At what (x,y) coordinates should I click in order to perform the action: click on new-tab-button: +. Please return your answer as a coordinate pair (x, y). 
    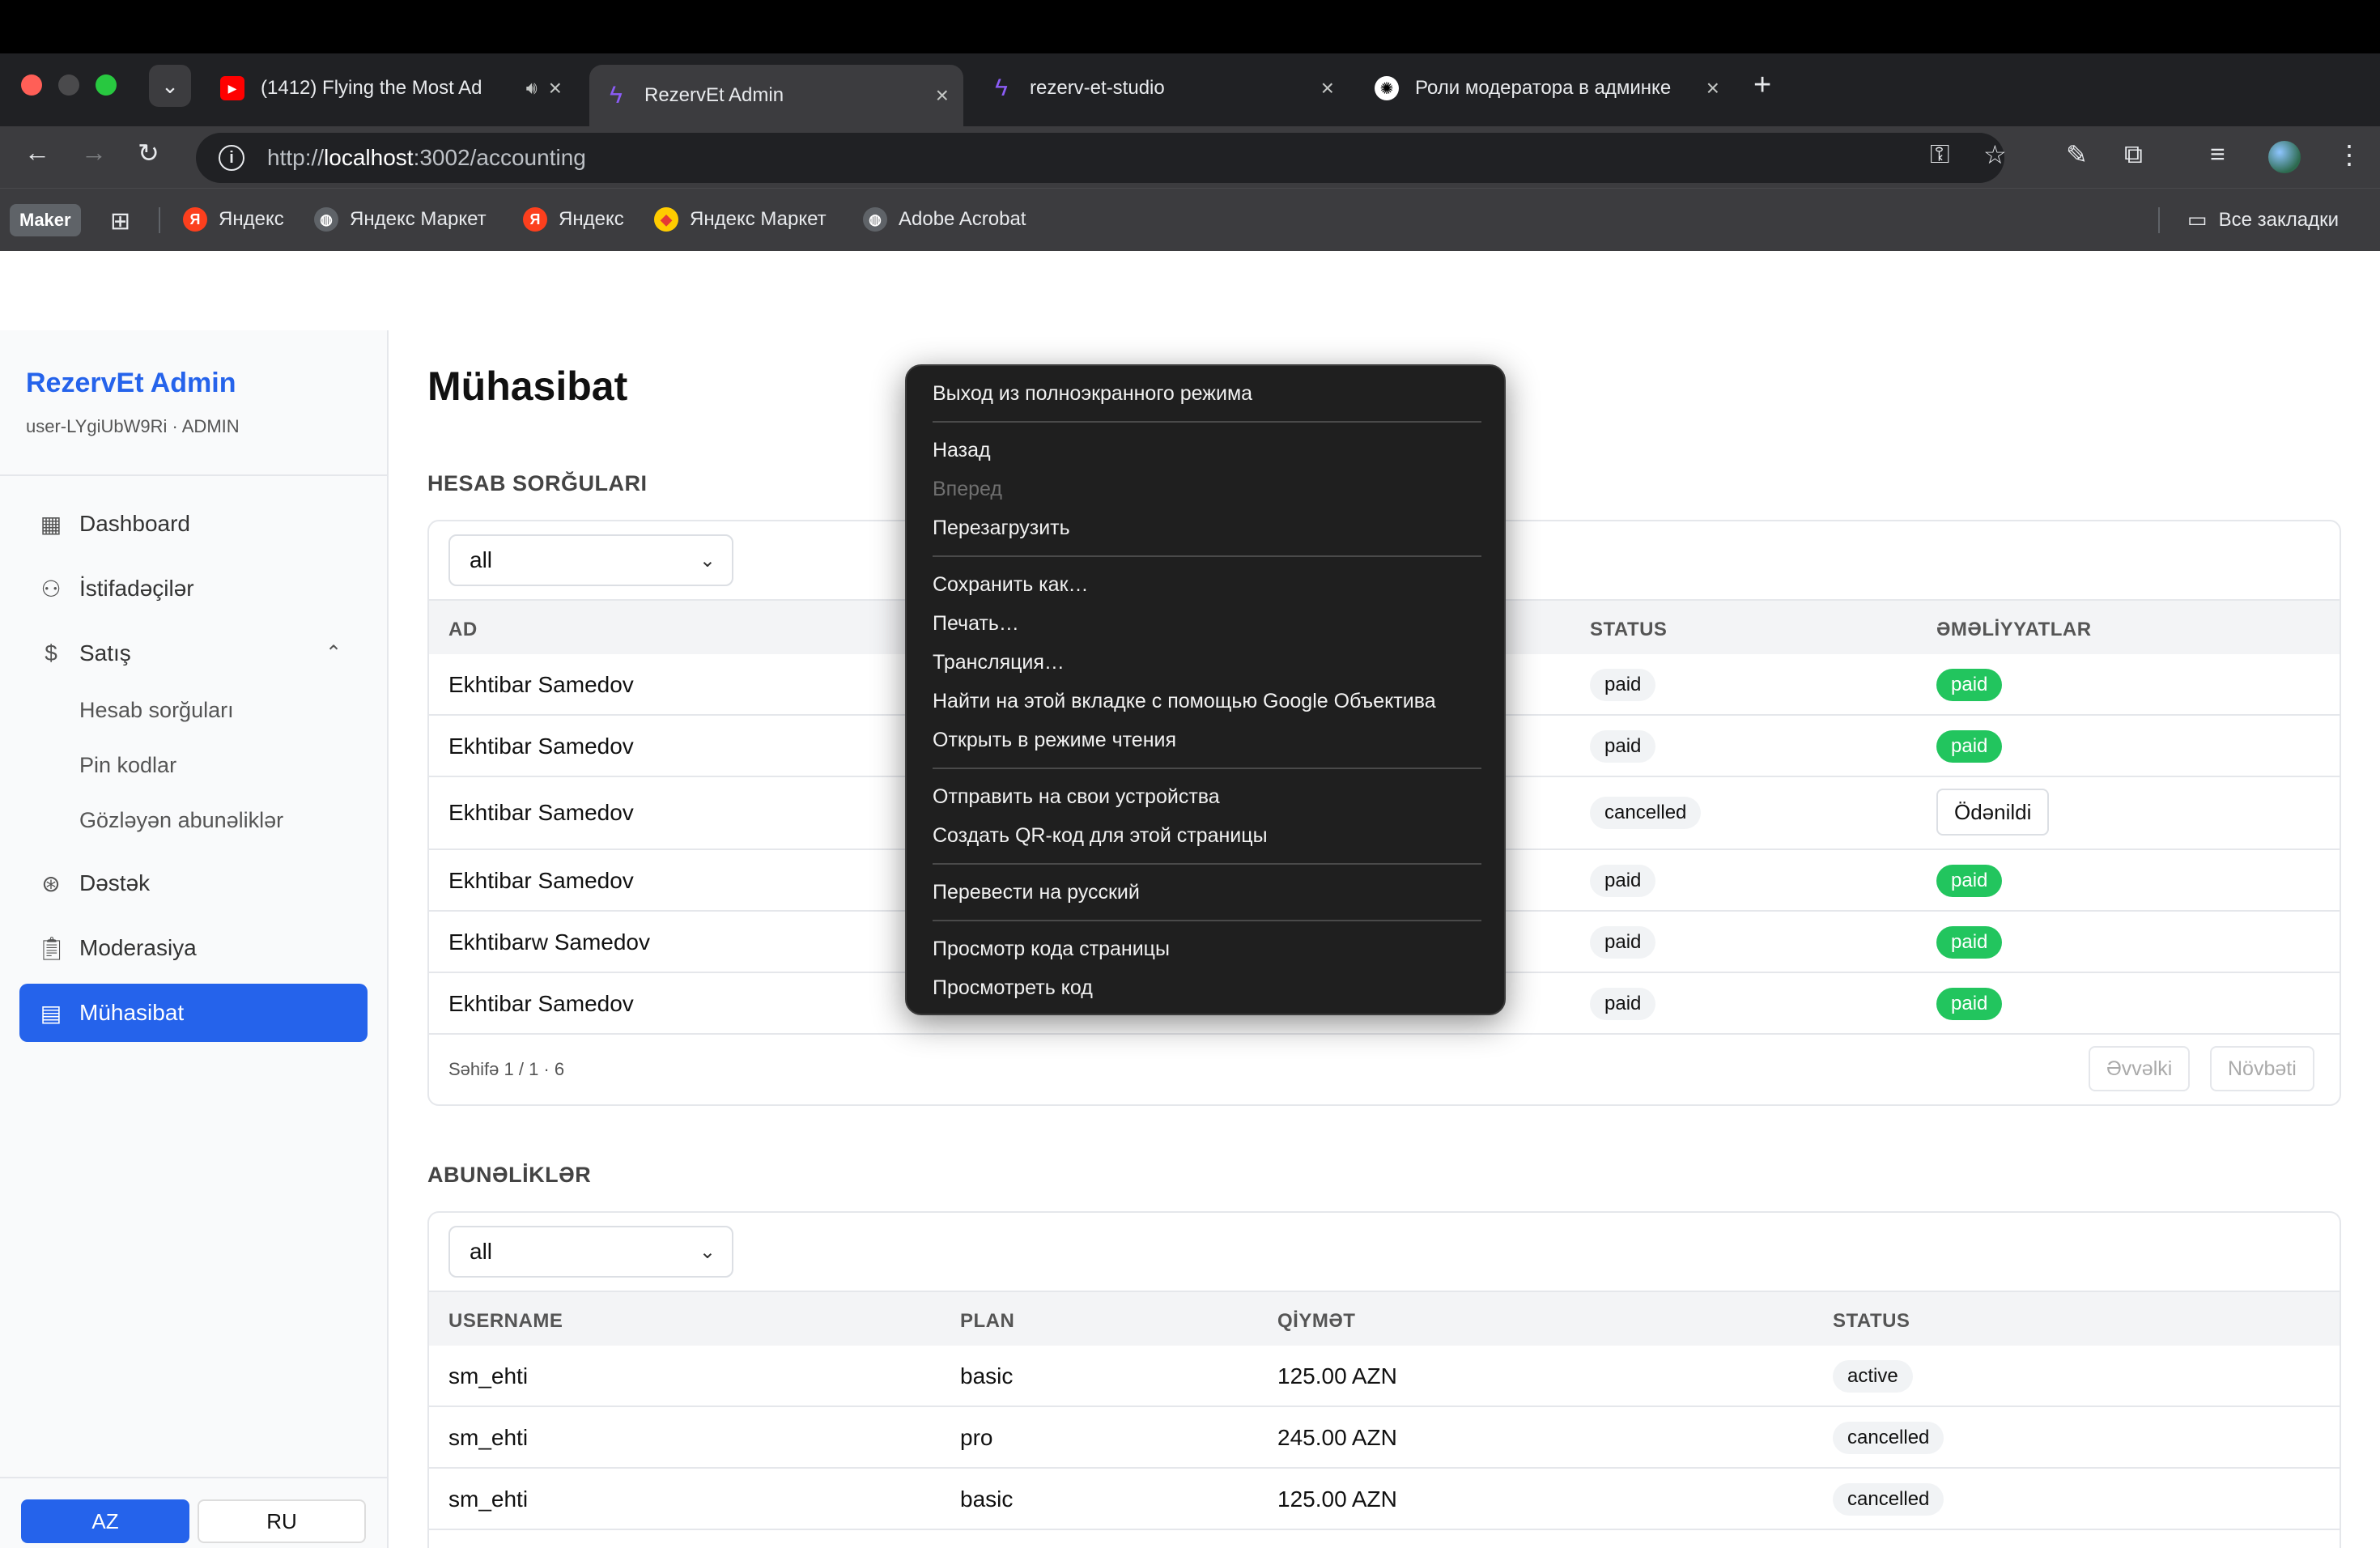
    Looking at the image, I should click on (1762, 85).